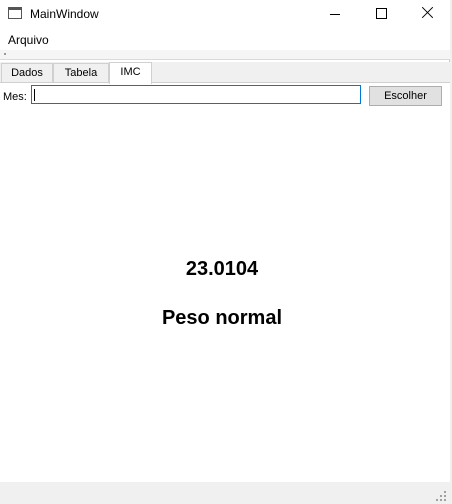  What do you see at coordinates (225, 73) in the screenshot?
I see `tab-bar: Dados Tabela IMC` at bounding box center [225, 73].